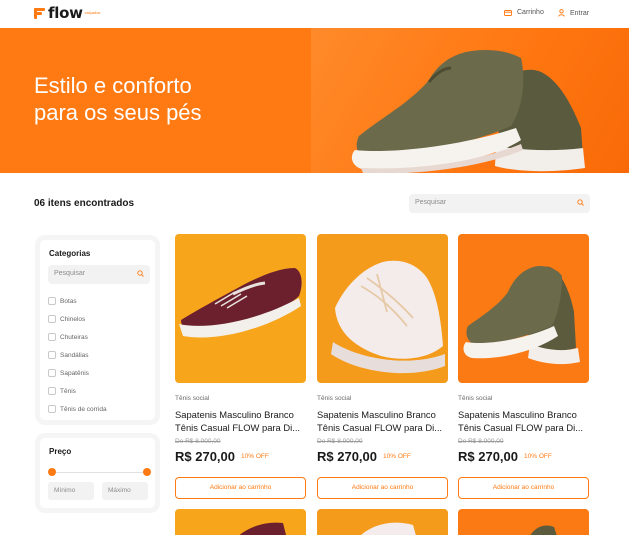  Describe the element at coordinates (70, 253) in the screenshot. I see `categories-title: Categorias` at that location.